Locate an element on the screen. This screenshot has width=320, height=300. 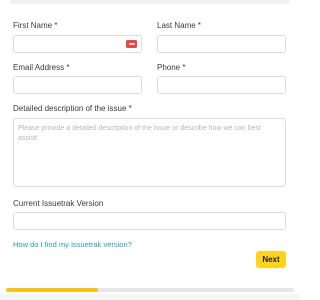
first-name-field is located at coordinates (77, 45).